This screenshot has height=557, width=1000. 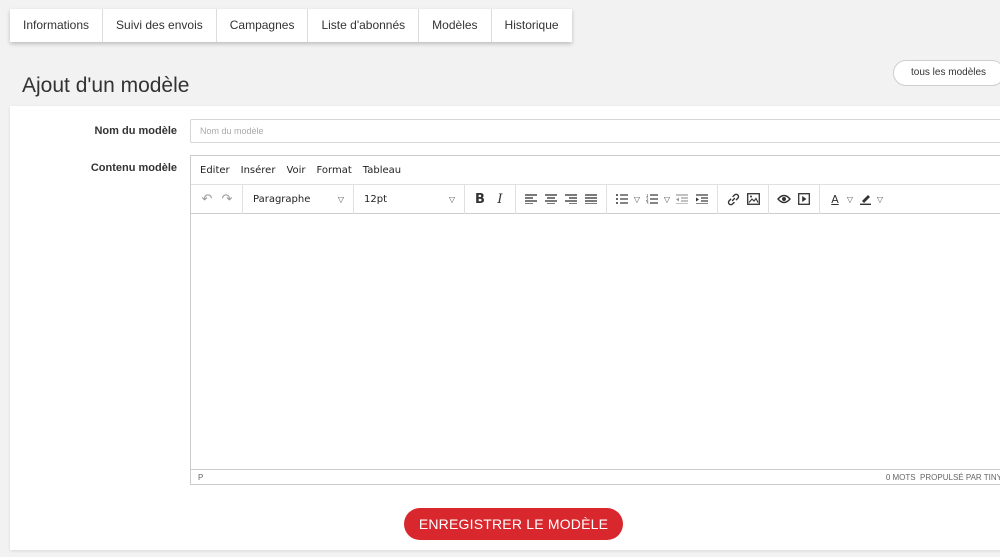 I want to click on font-size-select: 12pt ▽, so click(x=409, y=199).